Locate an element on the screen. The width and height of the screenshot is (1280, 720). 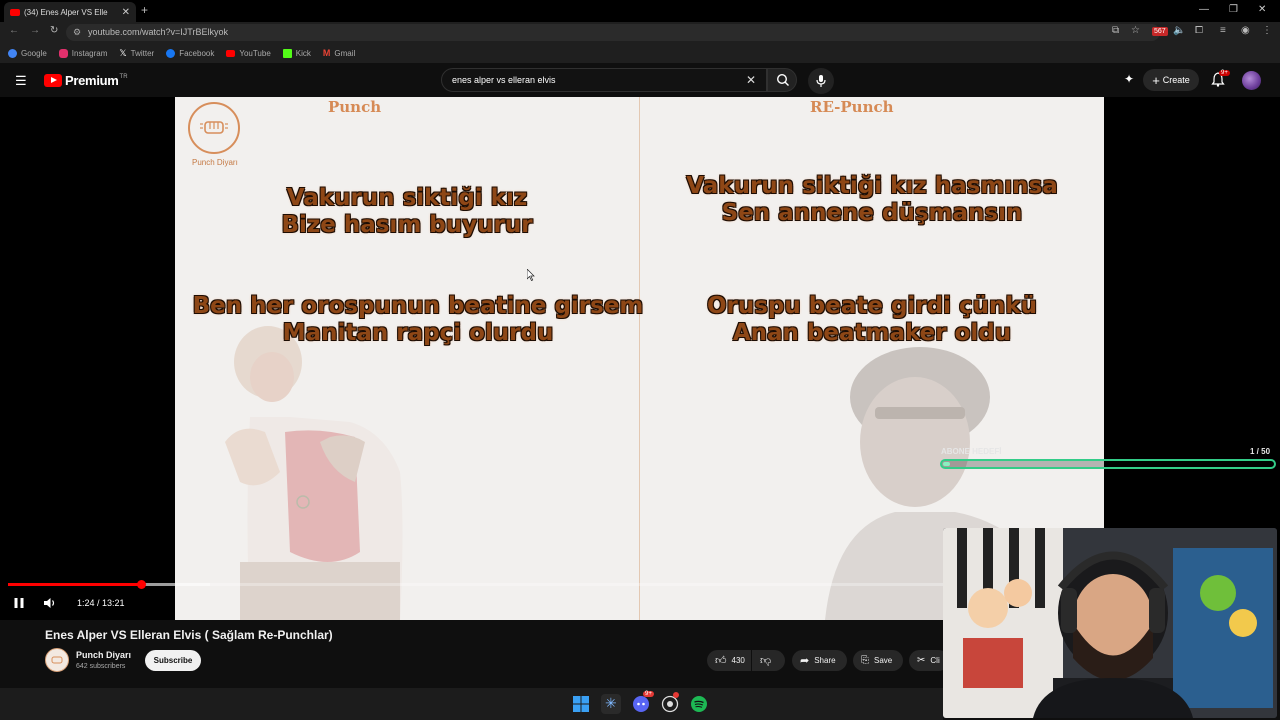
extension-icon: 567 is located at coordinates (1160, 31).